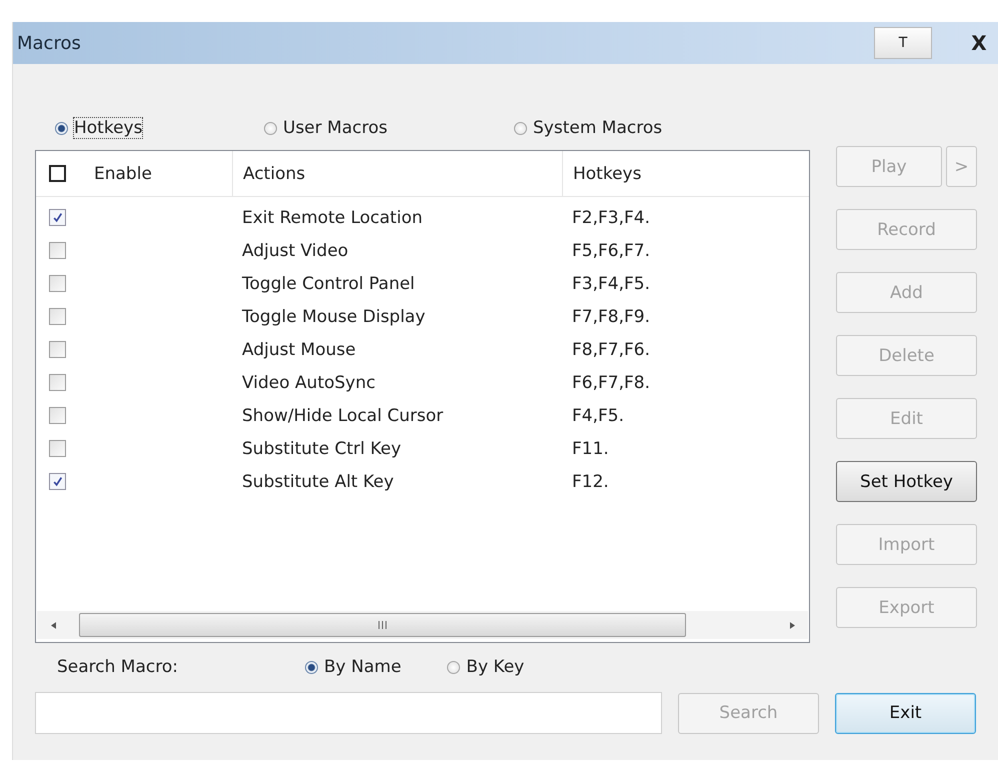  What do you see at coordinates (334, 316) in the screenshot?
I see `table-cell: Toggle Mouse Display` at bounding box center [334, 316].